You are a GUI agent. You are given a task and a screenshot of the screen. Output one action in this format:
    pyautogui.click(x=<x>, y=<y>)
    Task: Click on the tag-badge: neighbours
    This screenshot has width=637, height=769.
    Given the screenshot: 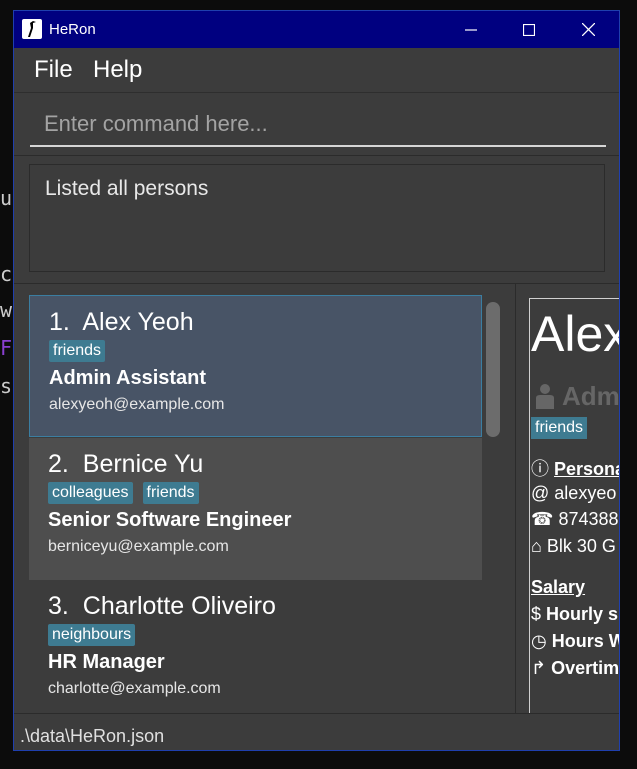 What is the action you would take?
    pyautogui.click(x=92, y=635)
    